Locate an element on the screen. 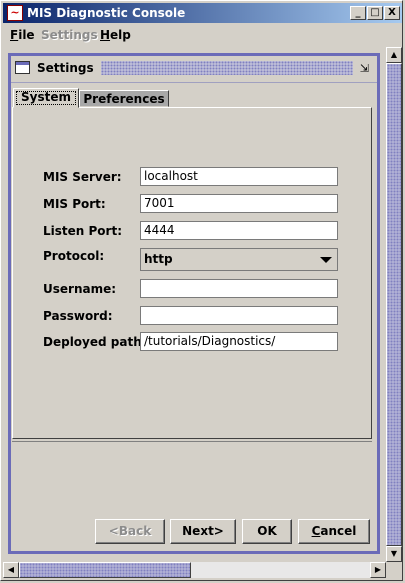 This screenshot has width=405, height=583. protocol-value: http is located at coordinates (158, 259).